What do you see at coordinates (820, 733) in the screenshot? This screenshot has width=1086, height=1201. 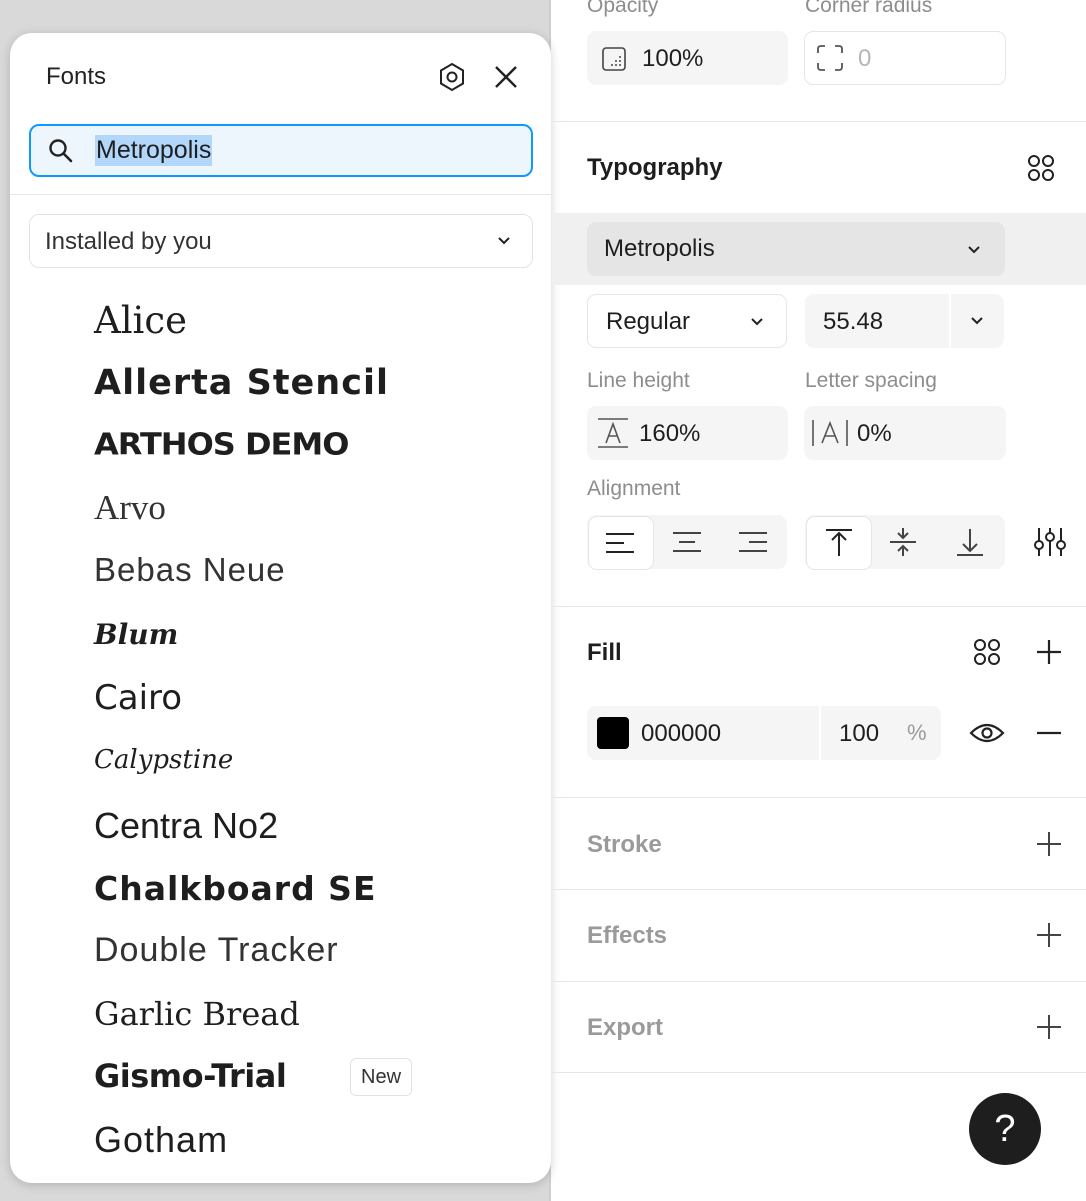 I see `fill-field-divider` at bounding box center [820, 733].